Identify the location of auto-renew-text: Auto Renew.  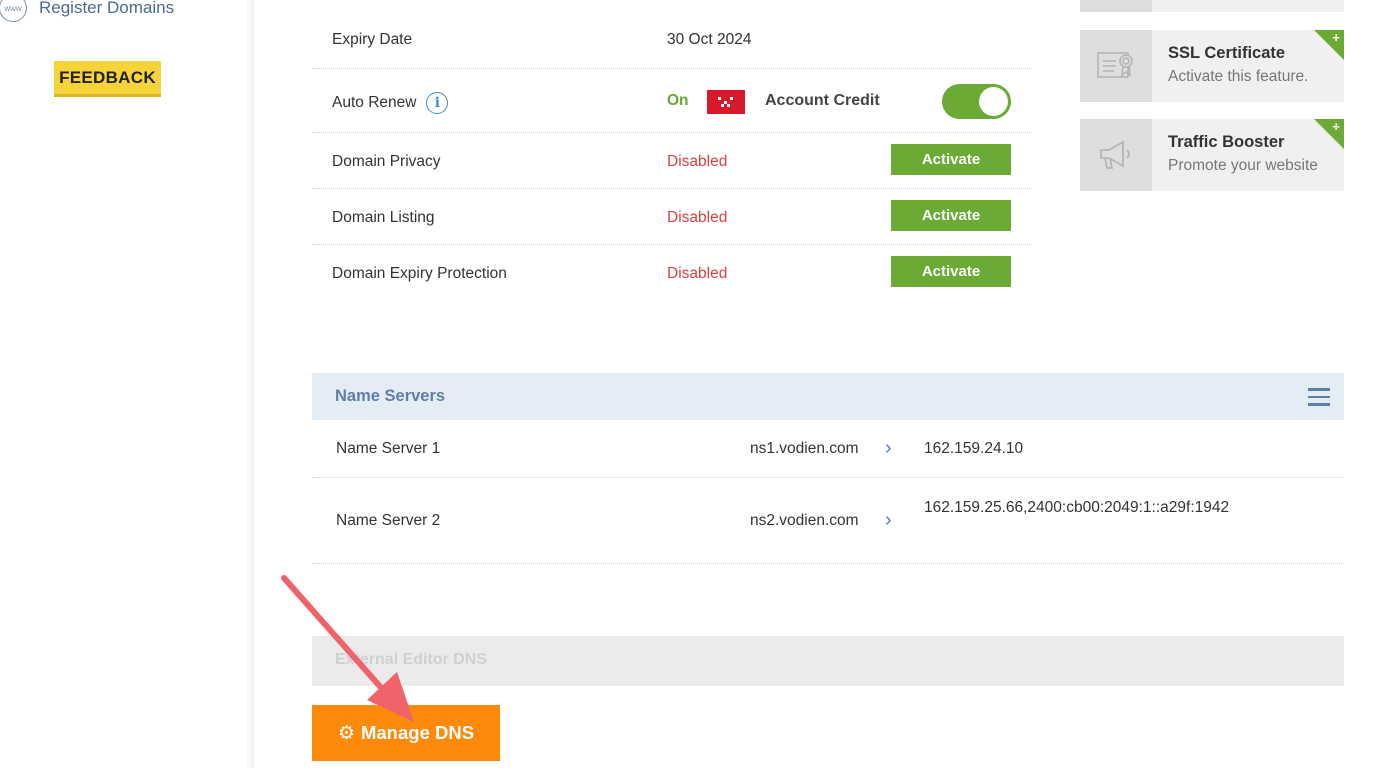
(374, 103).